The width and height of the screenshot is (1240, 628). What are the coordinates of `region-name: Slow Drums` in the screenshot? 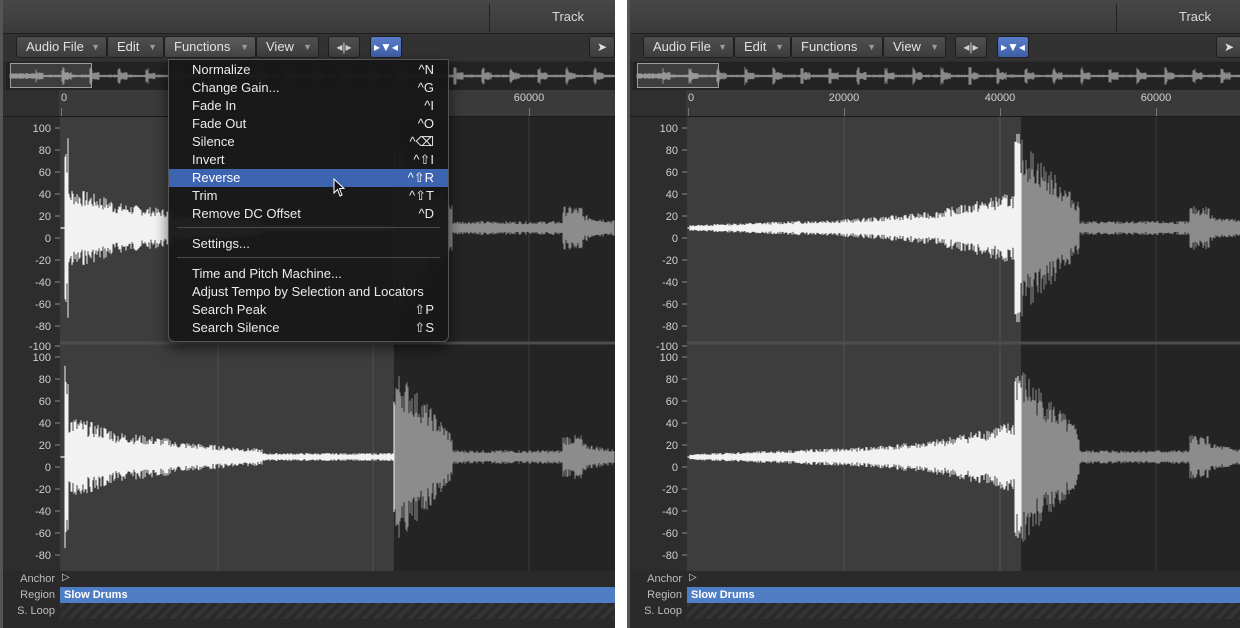 It's located at (723, 595).